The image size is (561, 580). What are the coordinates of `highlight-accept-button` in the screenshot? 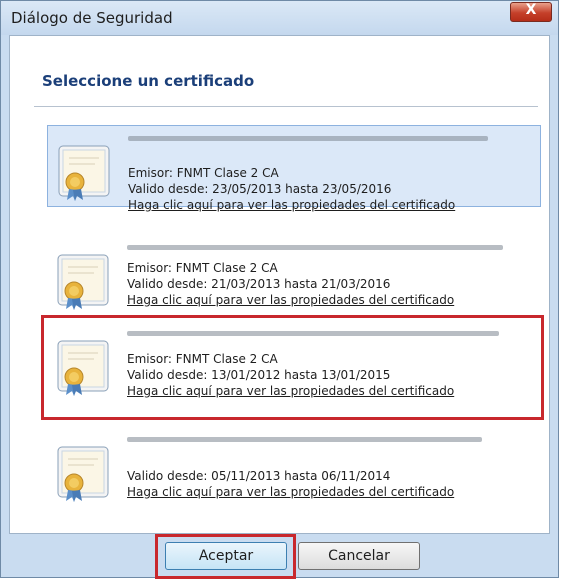 It's located at (225, 556).